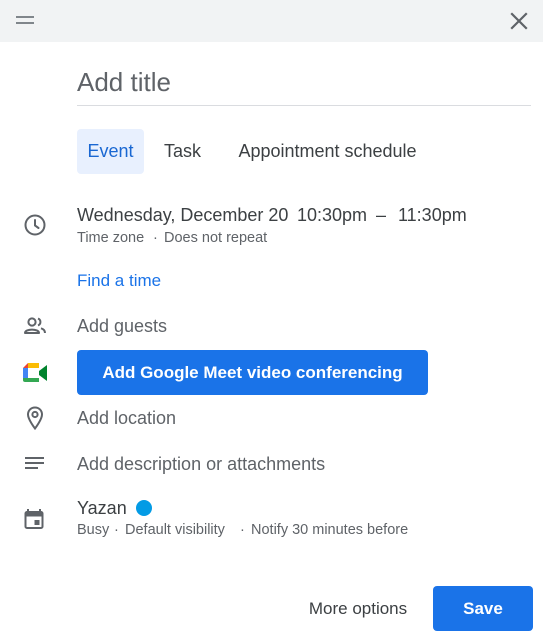 The width and height of the screenshot is (543, 636). Describe the element at coordinates (25, 20) in the screenshot. I see `drag-handle-icon` at that location.